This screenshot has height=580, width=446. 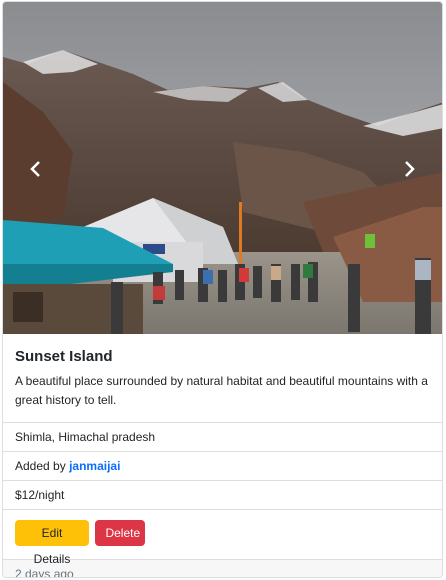 I want to click on carousel-prev-button, so click(x=35, y=169).